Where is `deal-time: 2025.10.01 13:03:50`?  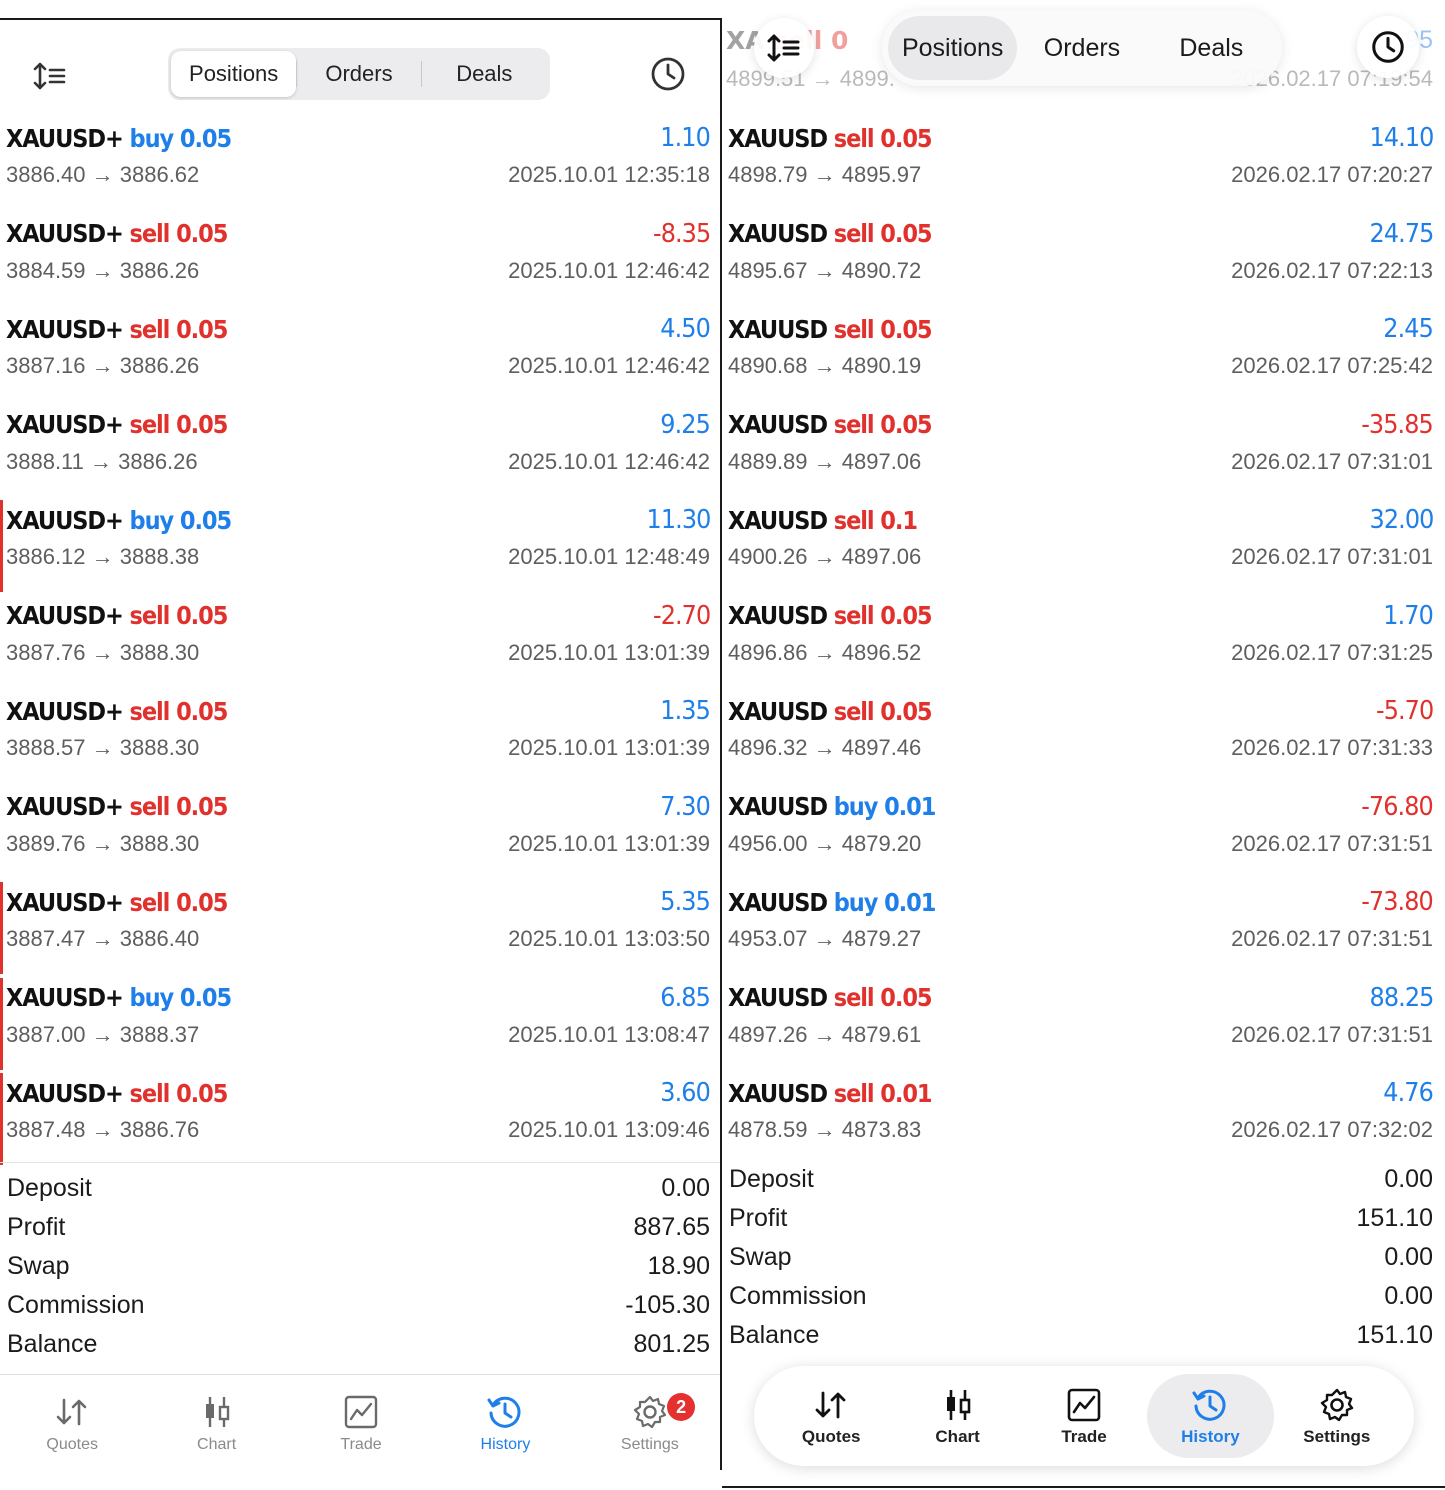
deal-time: 2025.10.01 13:03:50 is located at coordinates (609, 938).